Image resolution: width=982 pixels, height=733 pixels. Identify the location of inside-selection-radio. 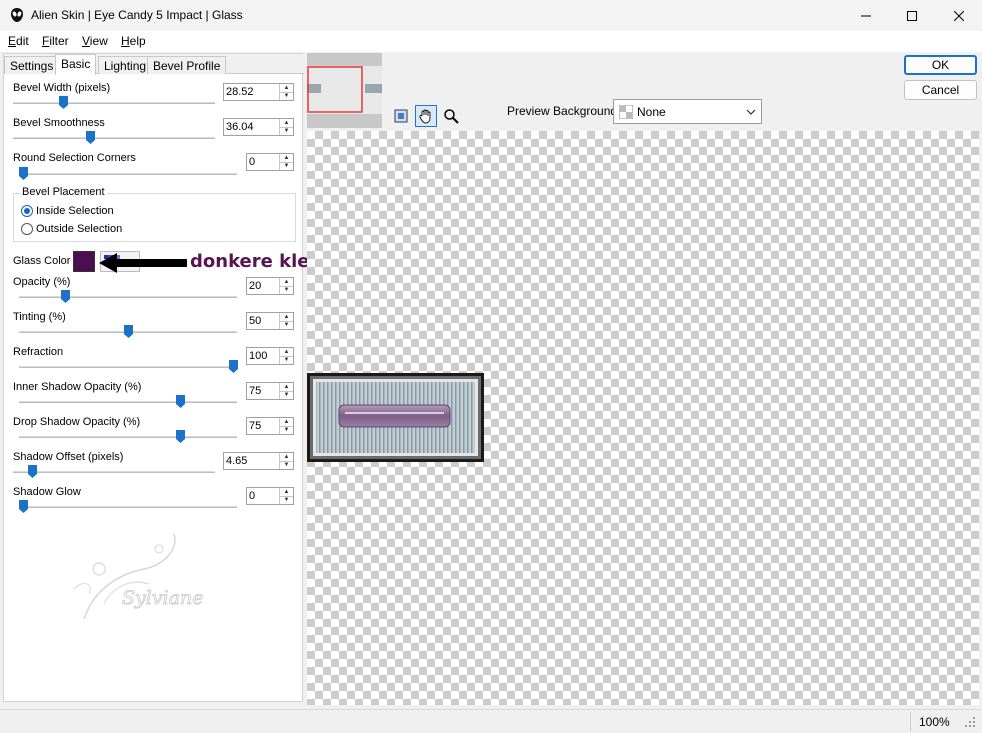
(27, 211).